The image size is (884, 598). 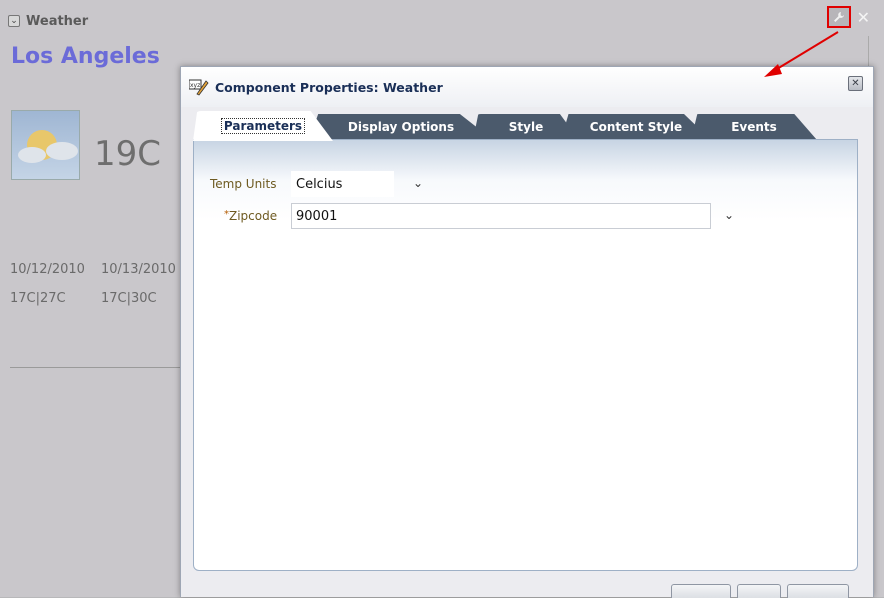 I want to click on tab-label: Style, so click(x=526, y=127).